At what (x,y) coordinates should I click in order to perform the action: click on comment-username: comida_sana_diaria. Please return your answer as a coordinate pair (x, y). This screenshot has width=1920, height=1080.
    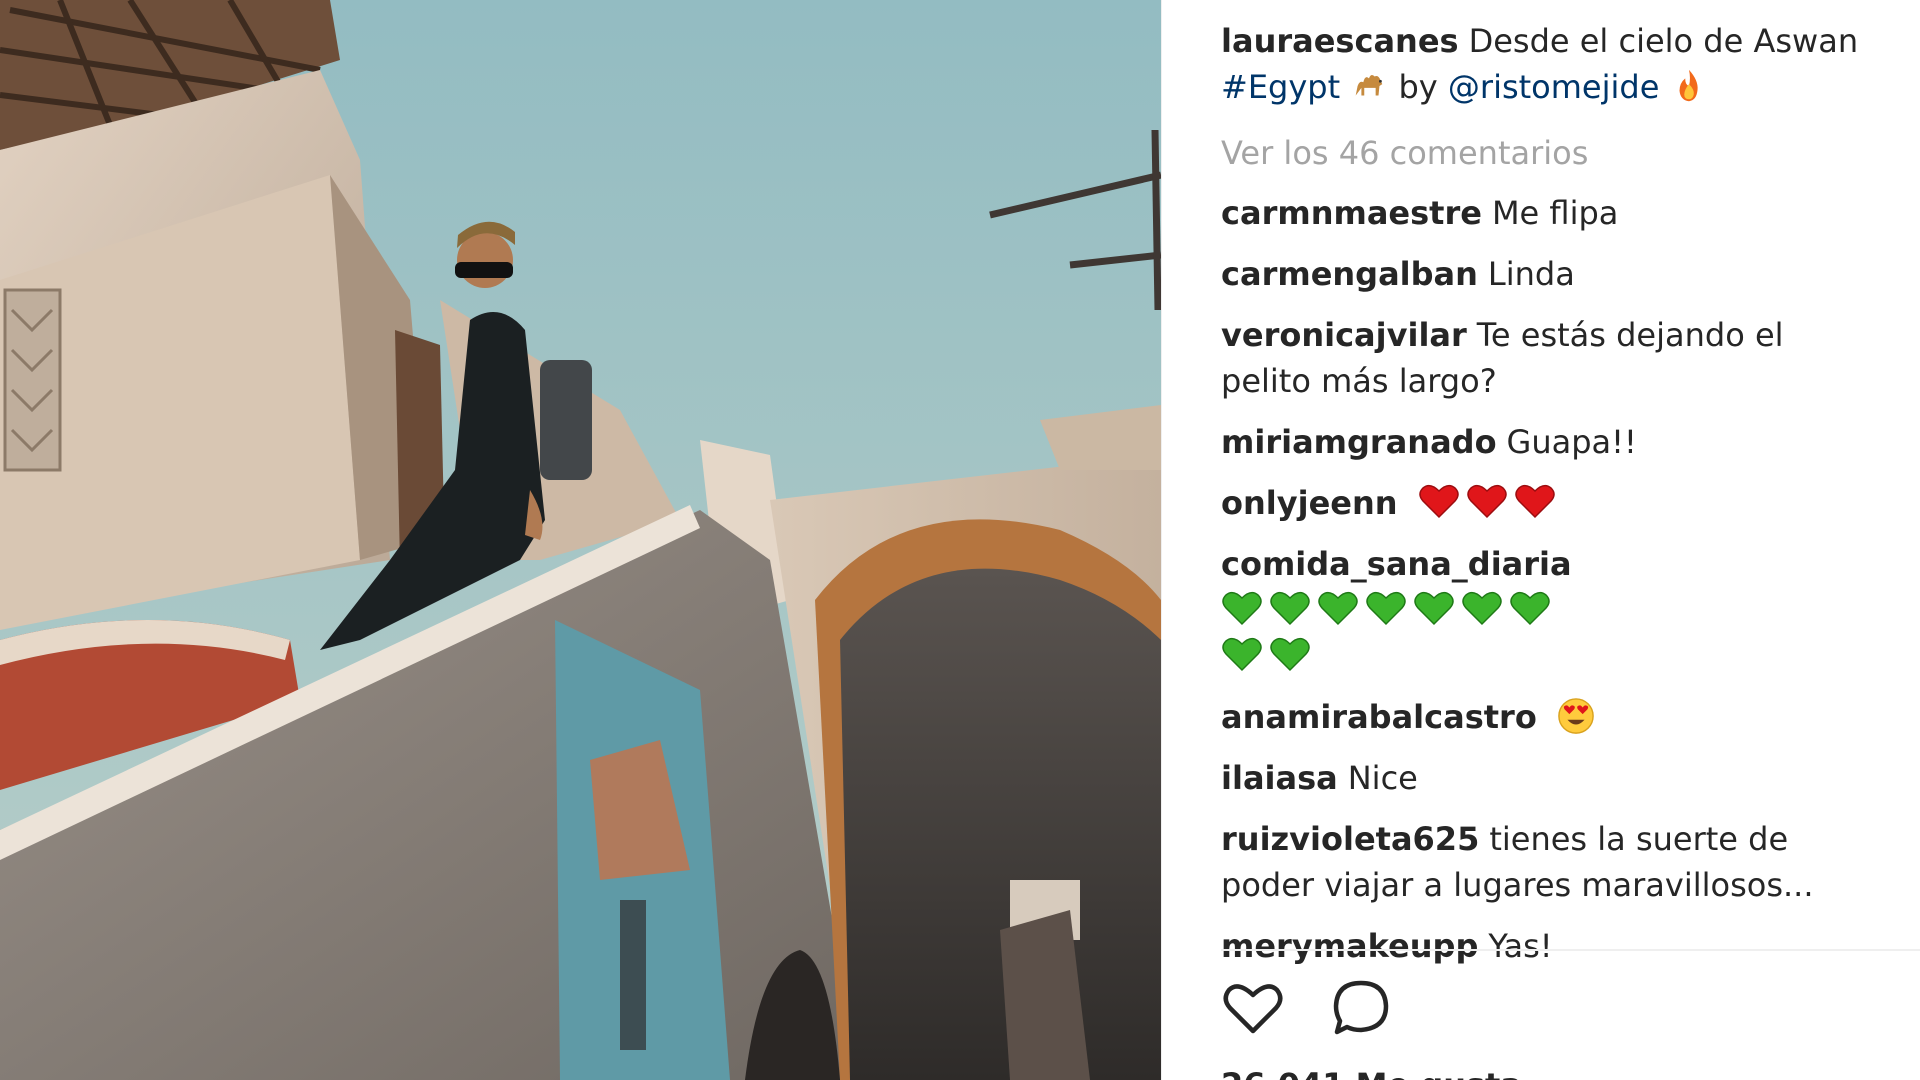
    Looking at the image, I should click on (1396, 564).